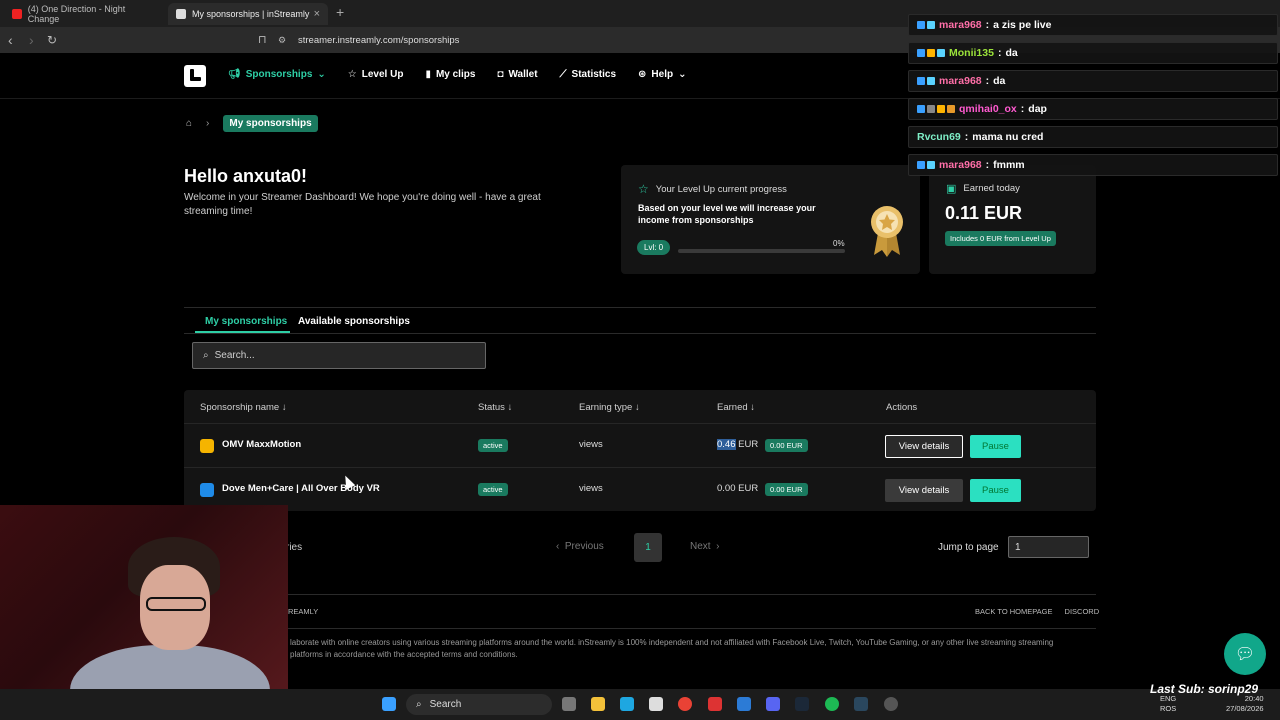  I want to click on site-info-icon: ⚙, so click(283, 40).